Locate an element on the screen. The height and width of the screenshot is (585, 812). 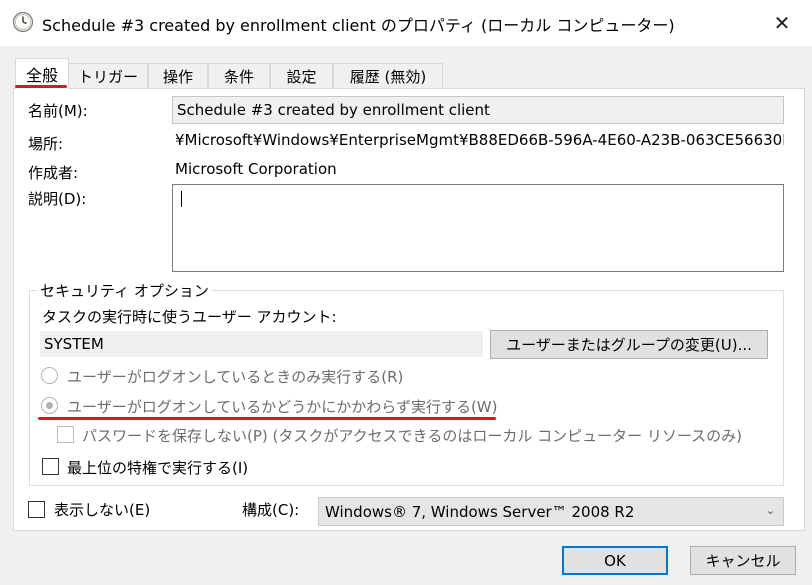
ok-button: OK is located at coordinates (615, 560).